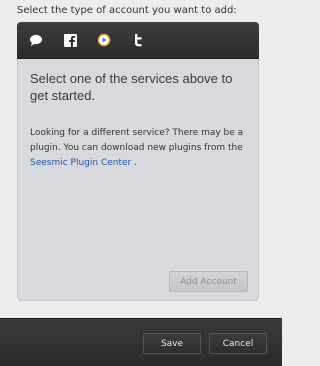 This screenshot has width=320, height=366. Describe the element at coordinates (172, 343) in the screenshot. I see `save-button: Save` at that location.